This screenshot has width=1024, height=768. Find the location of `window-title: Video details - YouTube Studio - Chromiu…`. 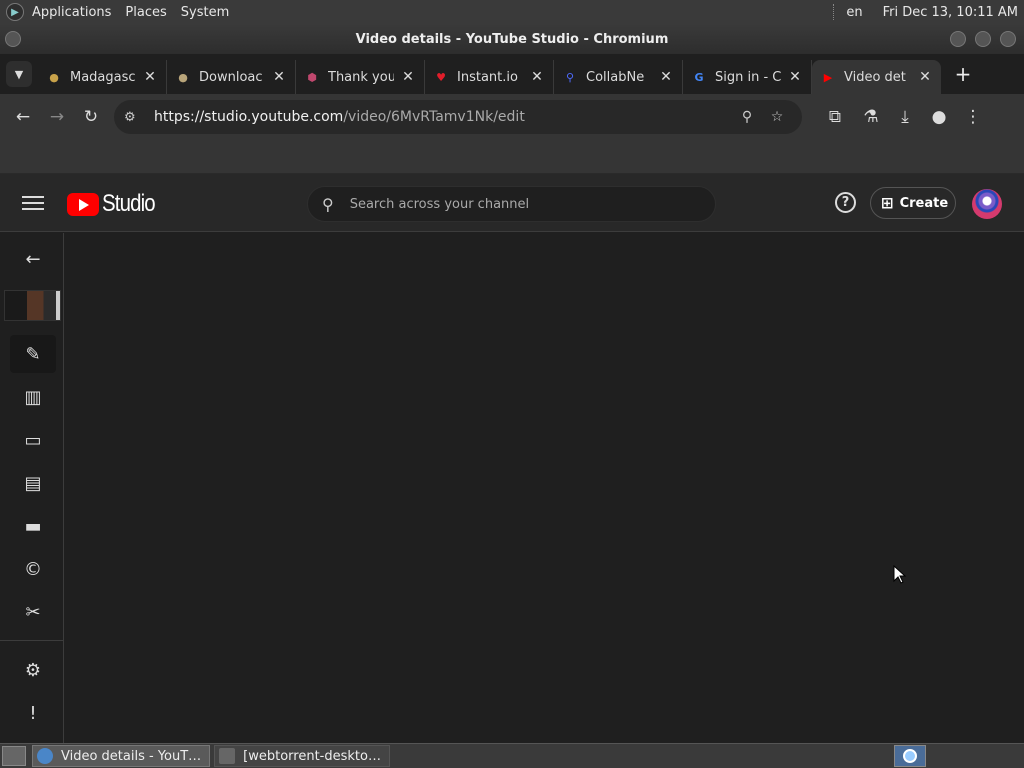

window-title: Video details - YouTube Studio - Chromiu… is located at coordinates (512, 39).